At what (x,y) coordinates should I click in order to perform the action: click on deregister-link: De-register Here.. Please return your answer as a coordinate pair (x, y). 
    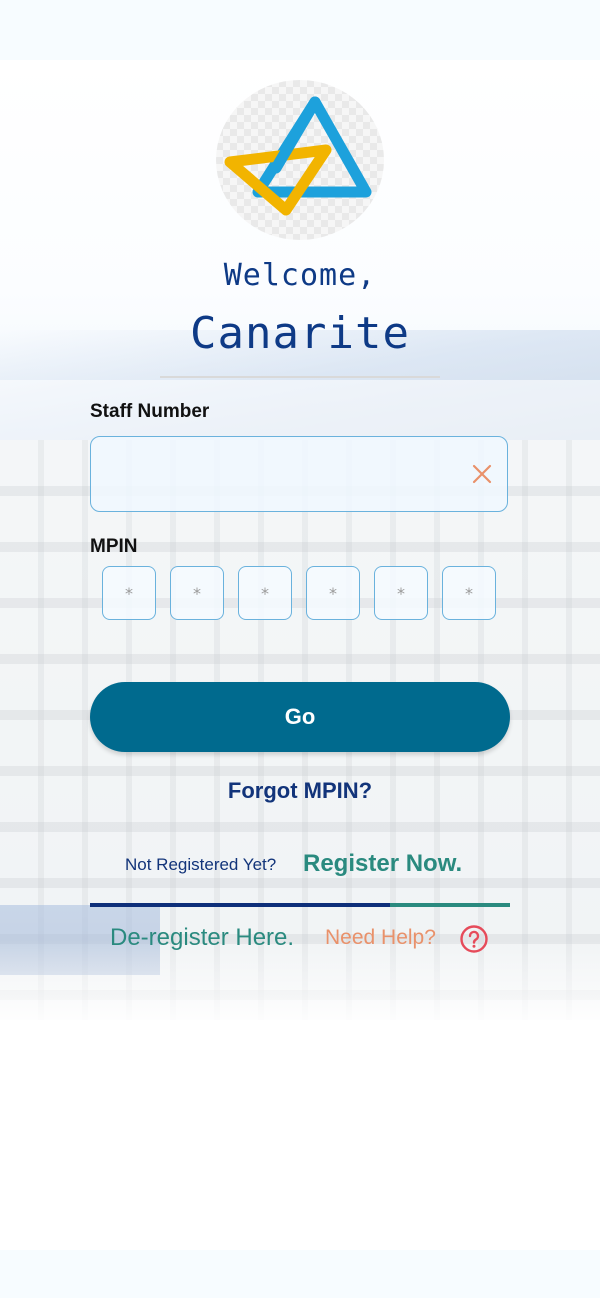
    Looking at the image, I should click on (202, 938).